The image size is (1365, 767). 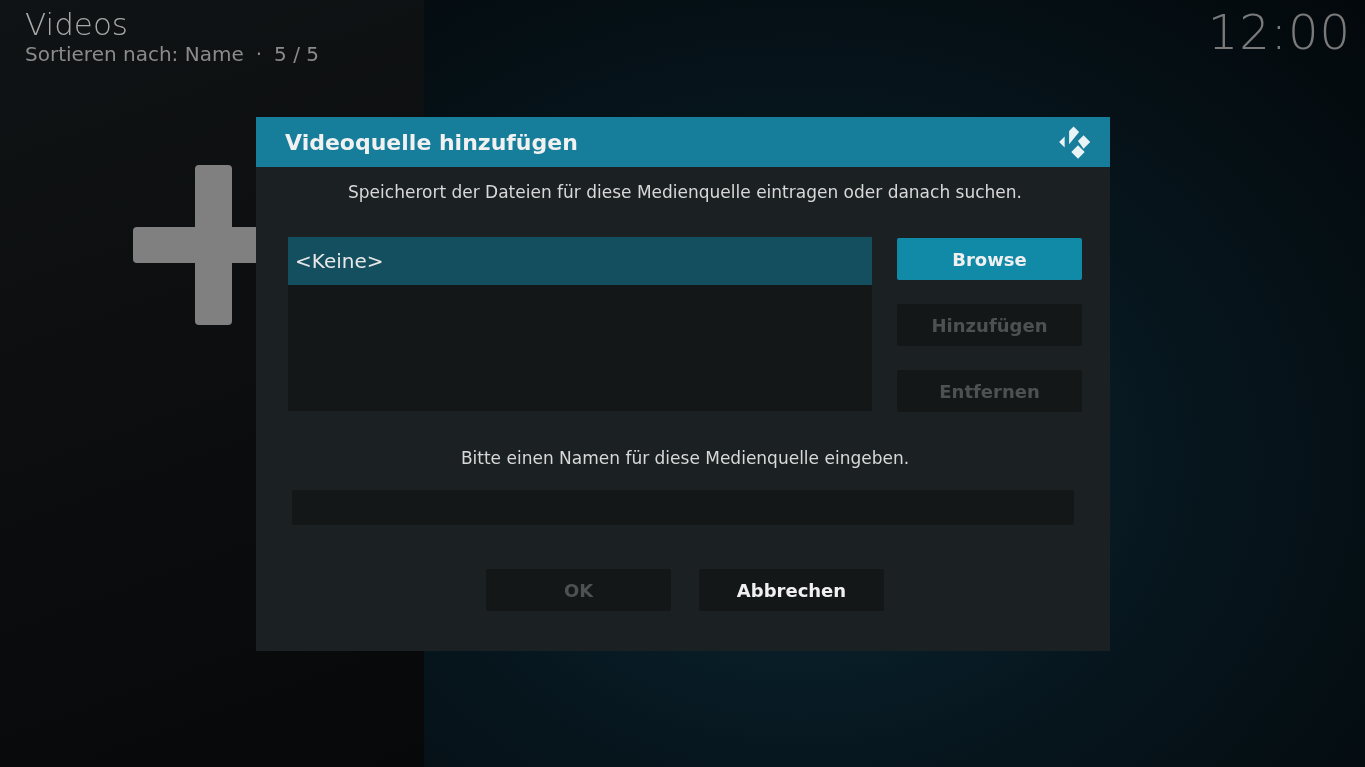 What do you see at coordinates (685, 458) in the screenshot?
I see `name-prompt: Bitte einen Namen für diese Medienquelle eingeben.` at bounding box center [685, 458].